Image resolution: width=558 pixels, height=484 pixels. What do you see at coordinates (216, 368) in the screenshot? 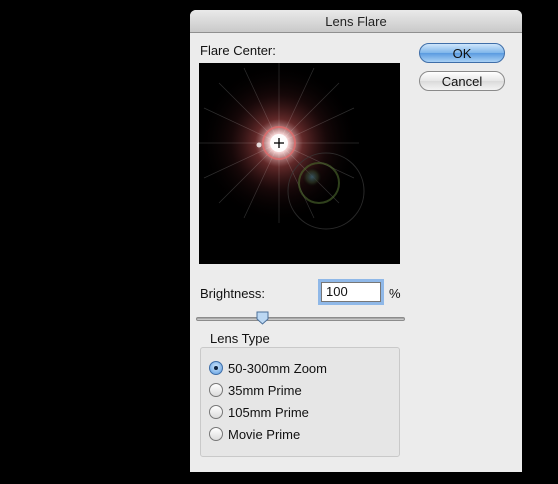
I see `radio-selected-icon` at bounding box center [216, 368].